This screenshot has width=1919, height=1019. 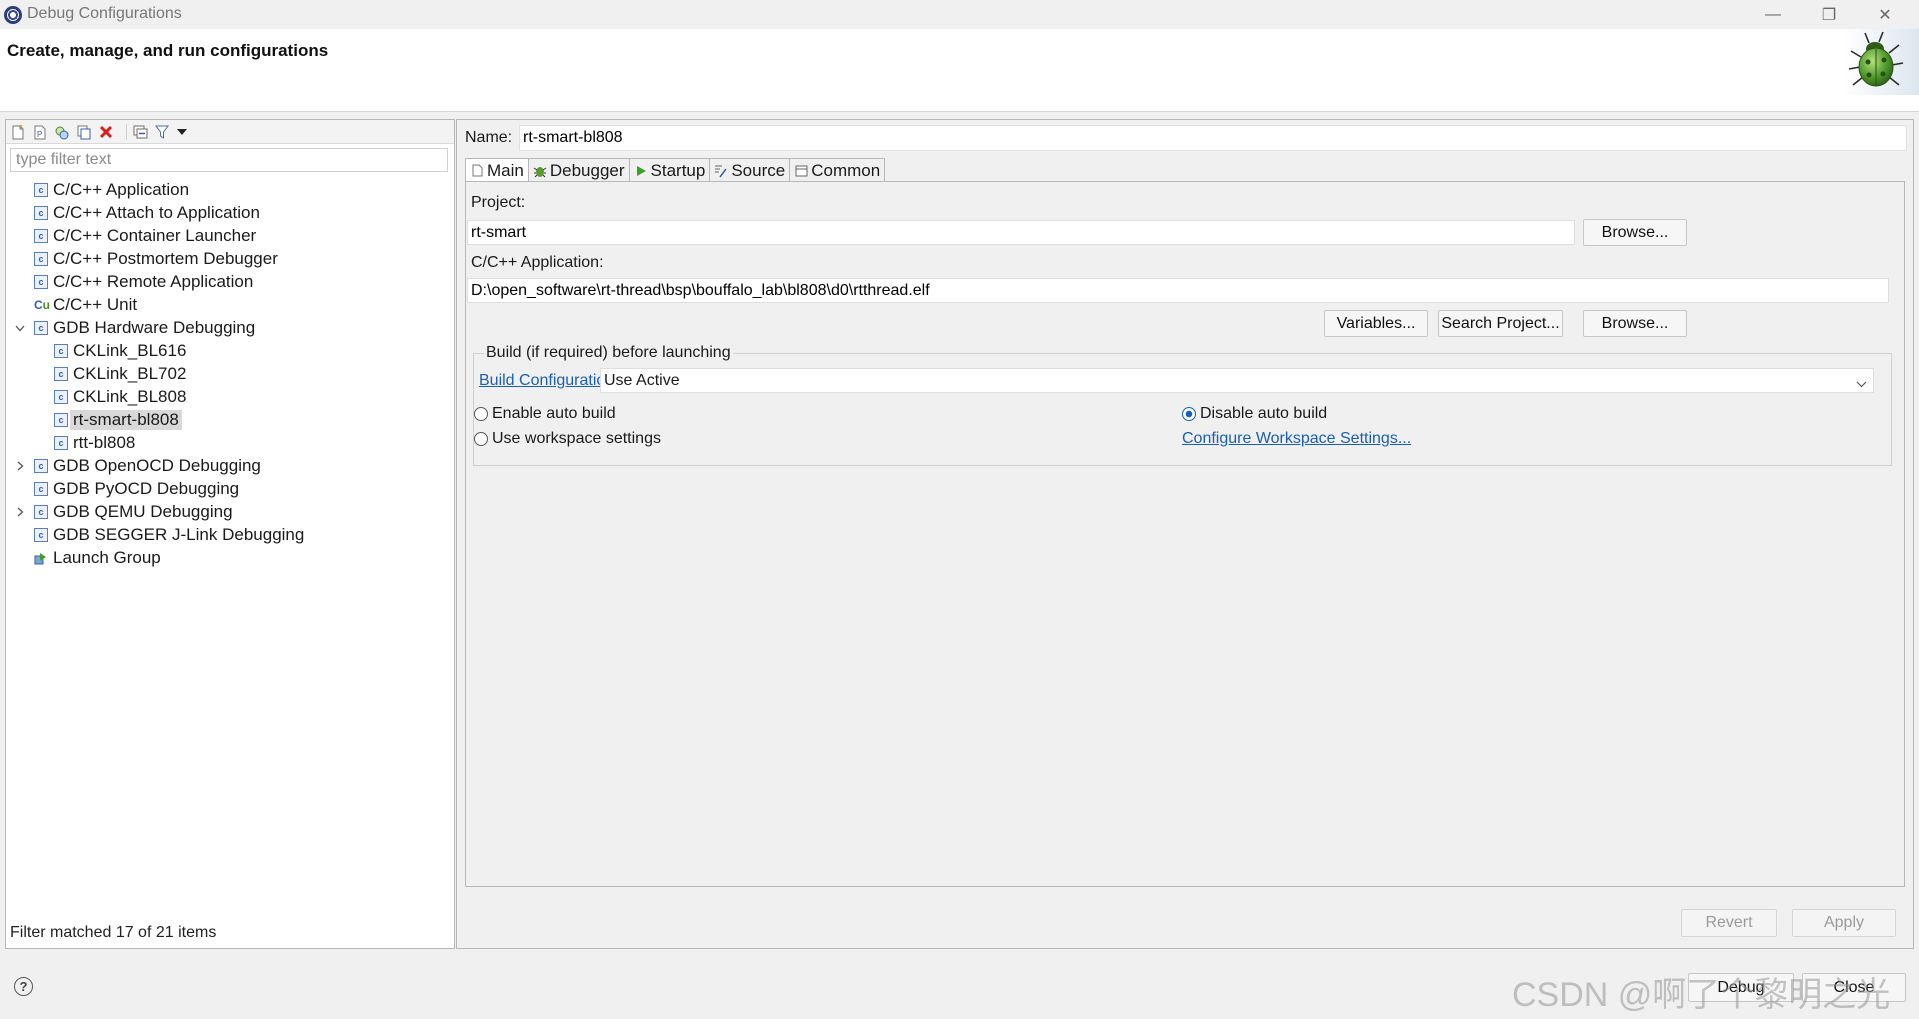 I want to click on window-title: Debug Configurations, so click(x=104, y=13).